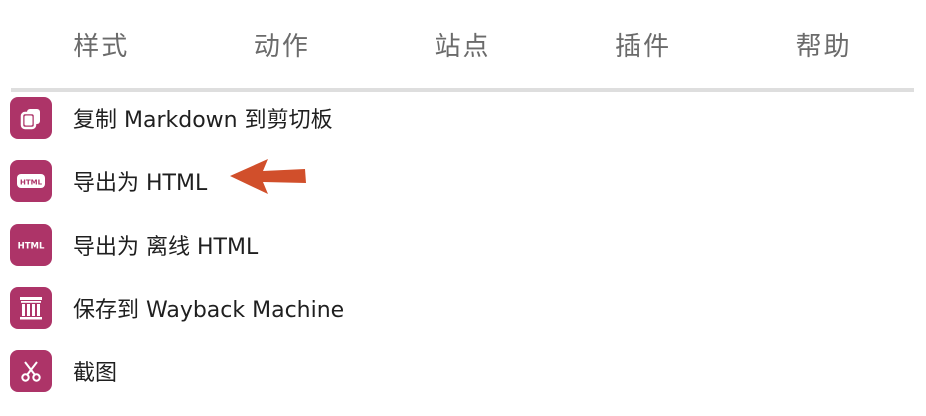 The image size is (926, 416). I want to click on menu-item-screenshot: 截图, so click(63, 371).